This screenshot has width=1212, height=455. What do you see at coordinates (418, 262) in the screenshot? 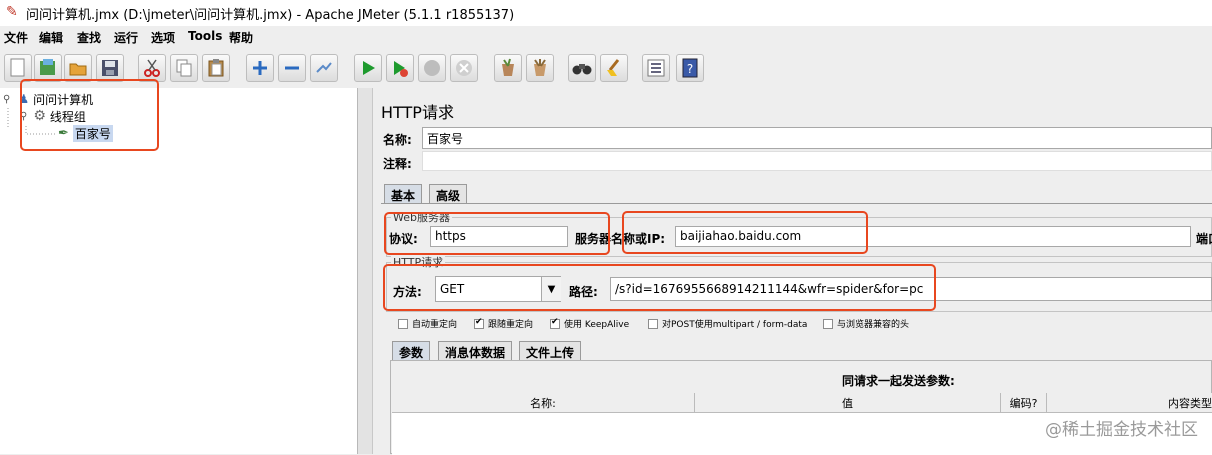
I see `http-request-group-title: HTTP请求` at bounding box center [418, 262].